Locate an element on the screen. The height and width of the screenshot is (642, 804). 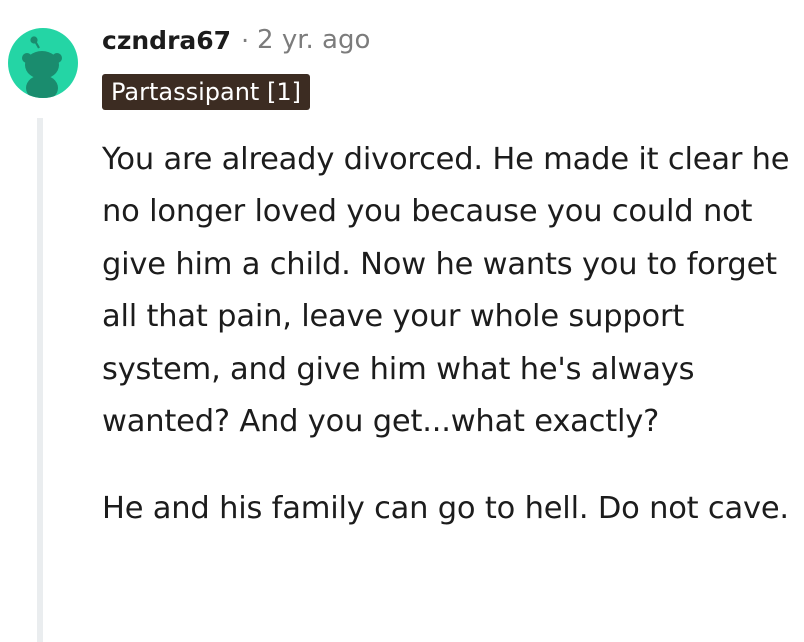
thread-line is located at coordinates (40, 380).